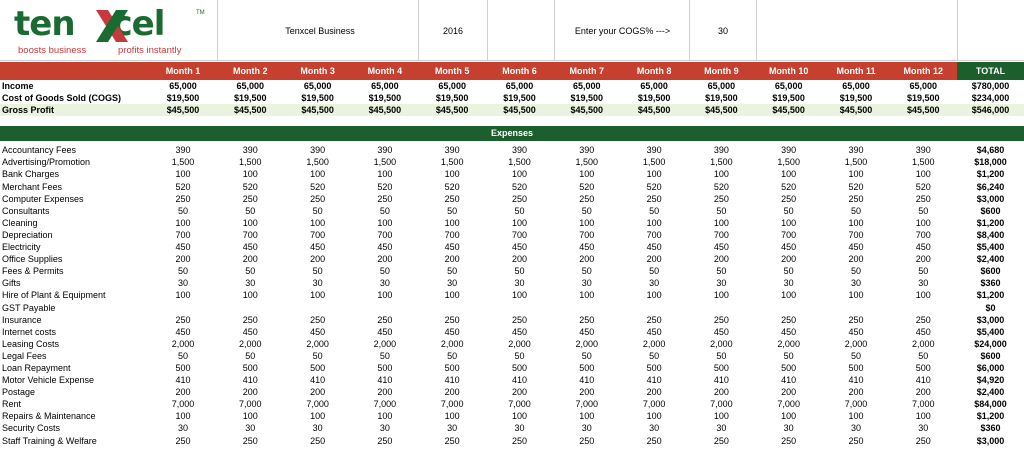 Image resolution: width=1024 pixels, height=458 pixels. I want to click on month-9-cell: $19,500, so click(721, 98).